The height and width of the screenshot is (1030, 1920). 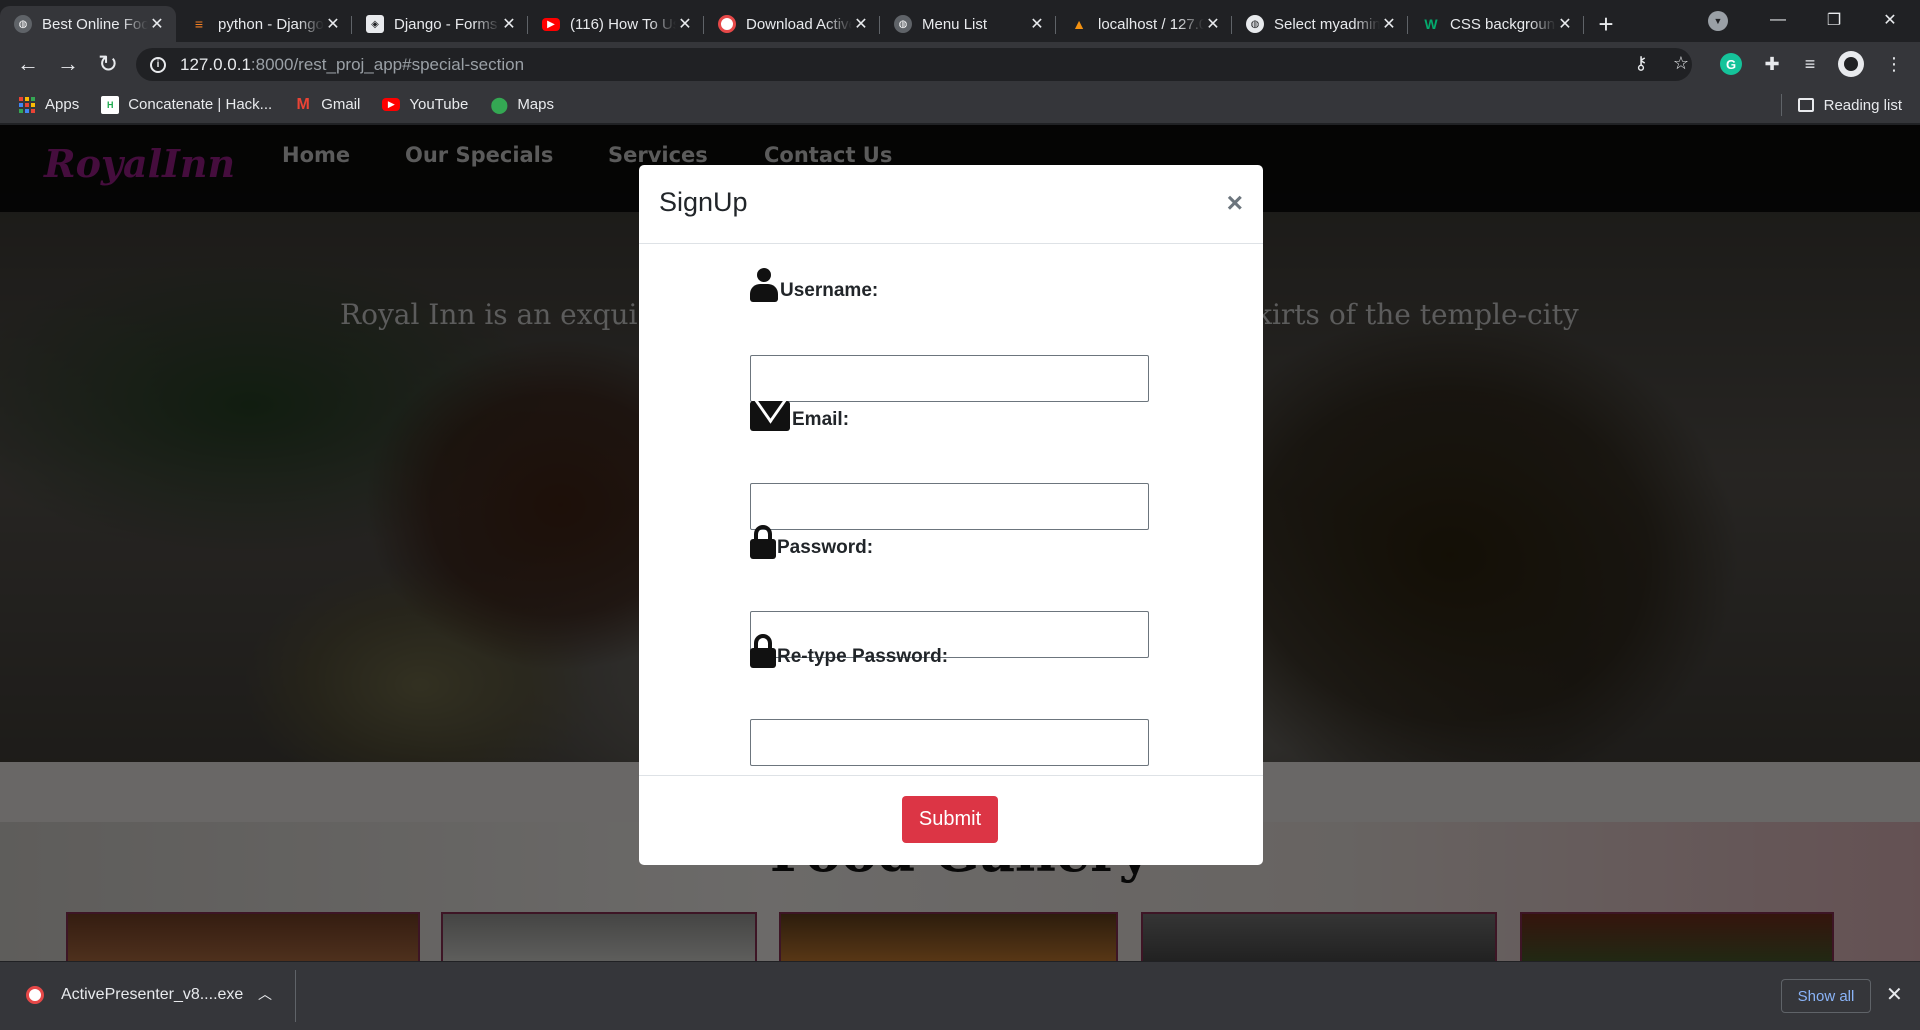 I want to click on bookmark-label: Apps, so click(x=62, y=104).